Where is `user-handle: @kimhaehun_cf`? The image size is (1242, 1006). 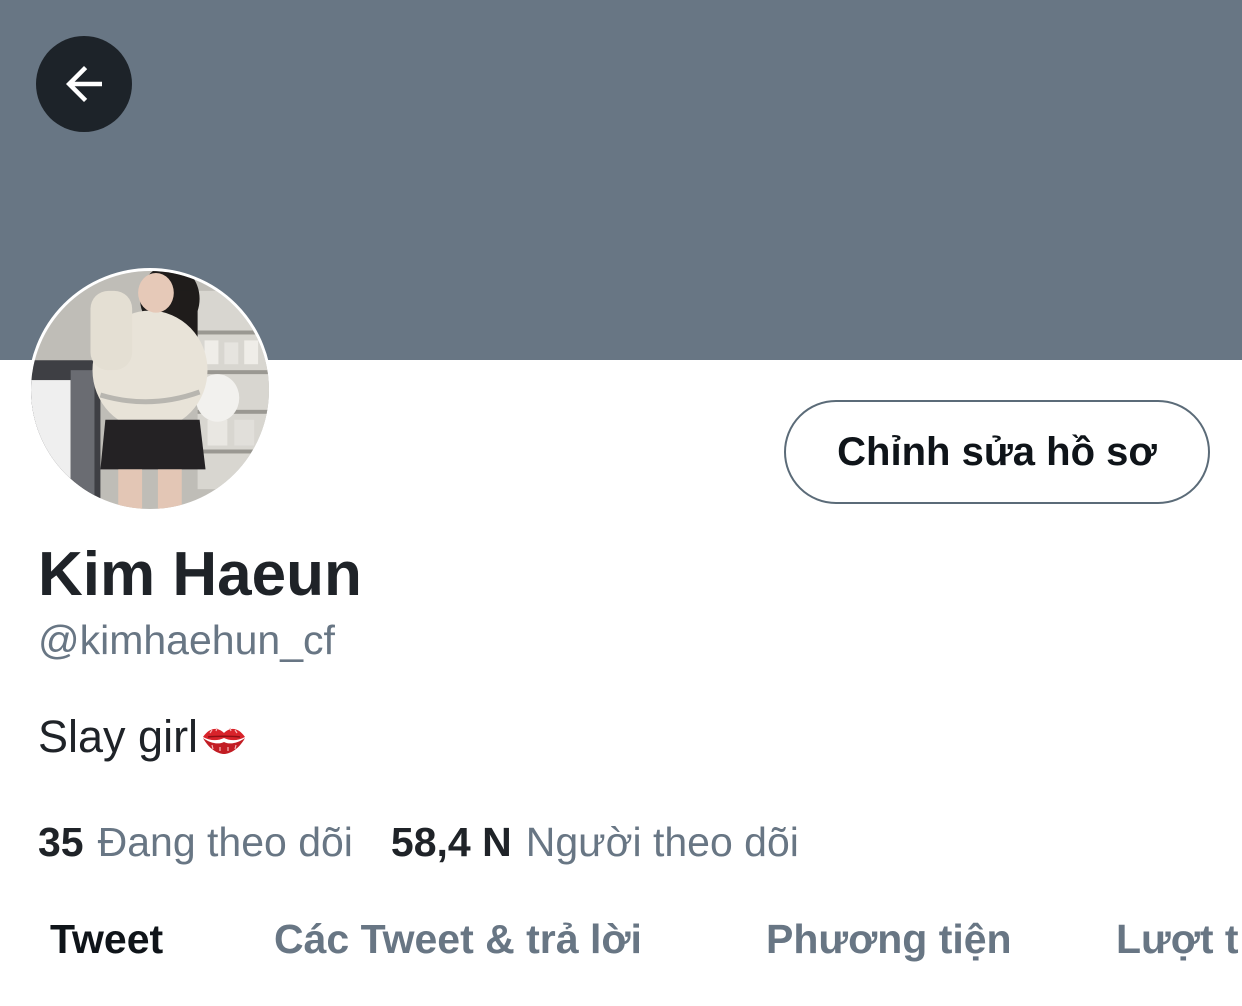
user-handle: @kimhaehun_cf is located at coordinates (186, 640).